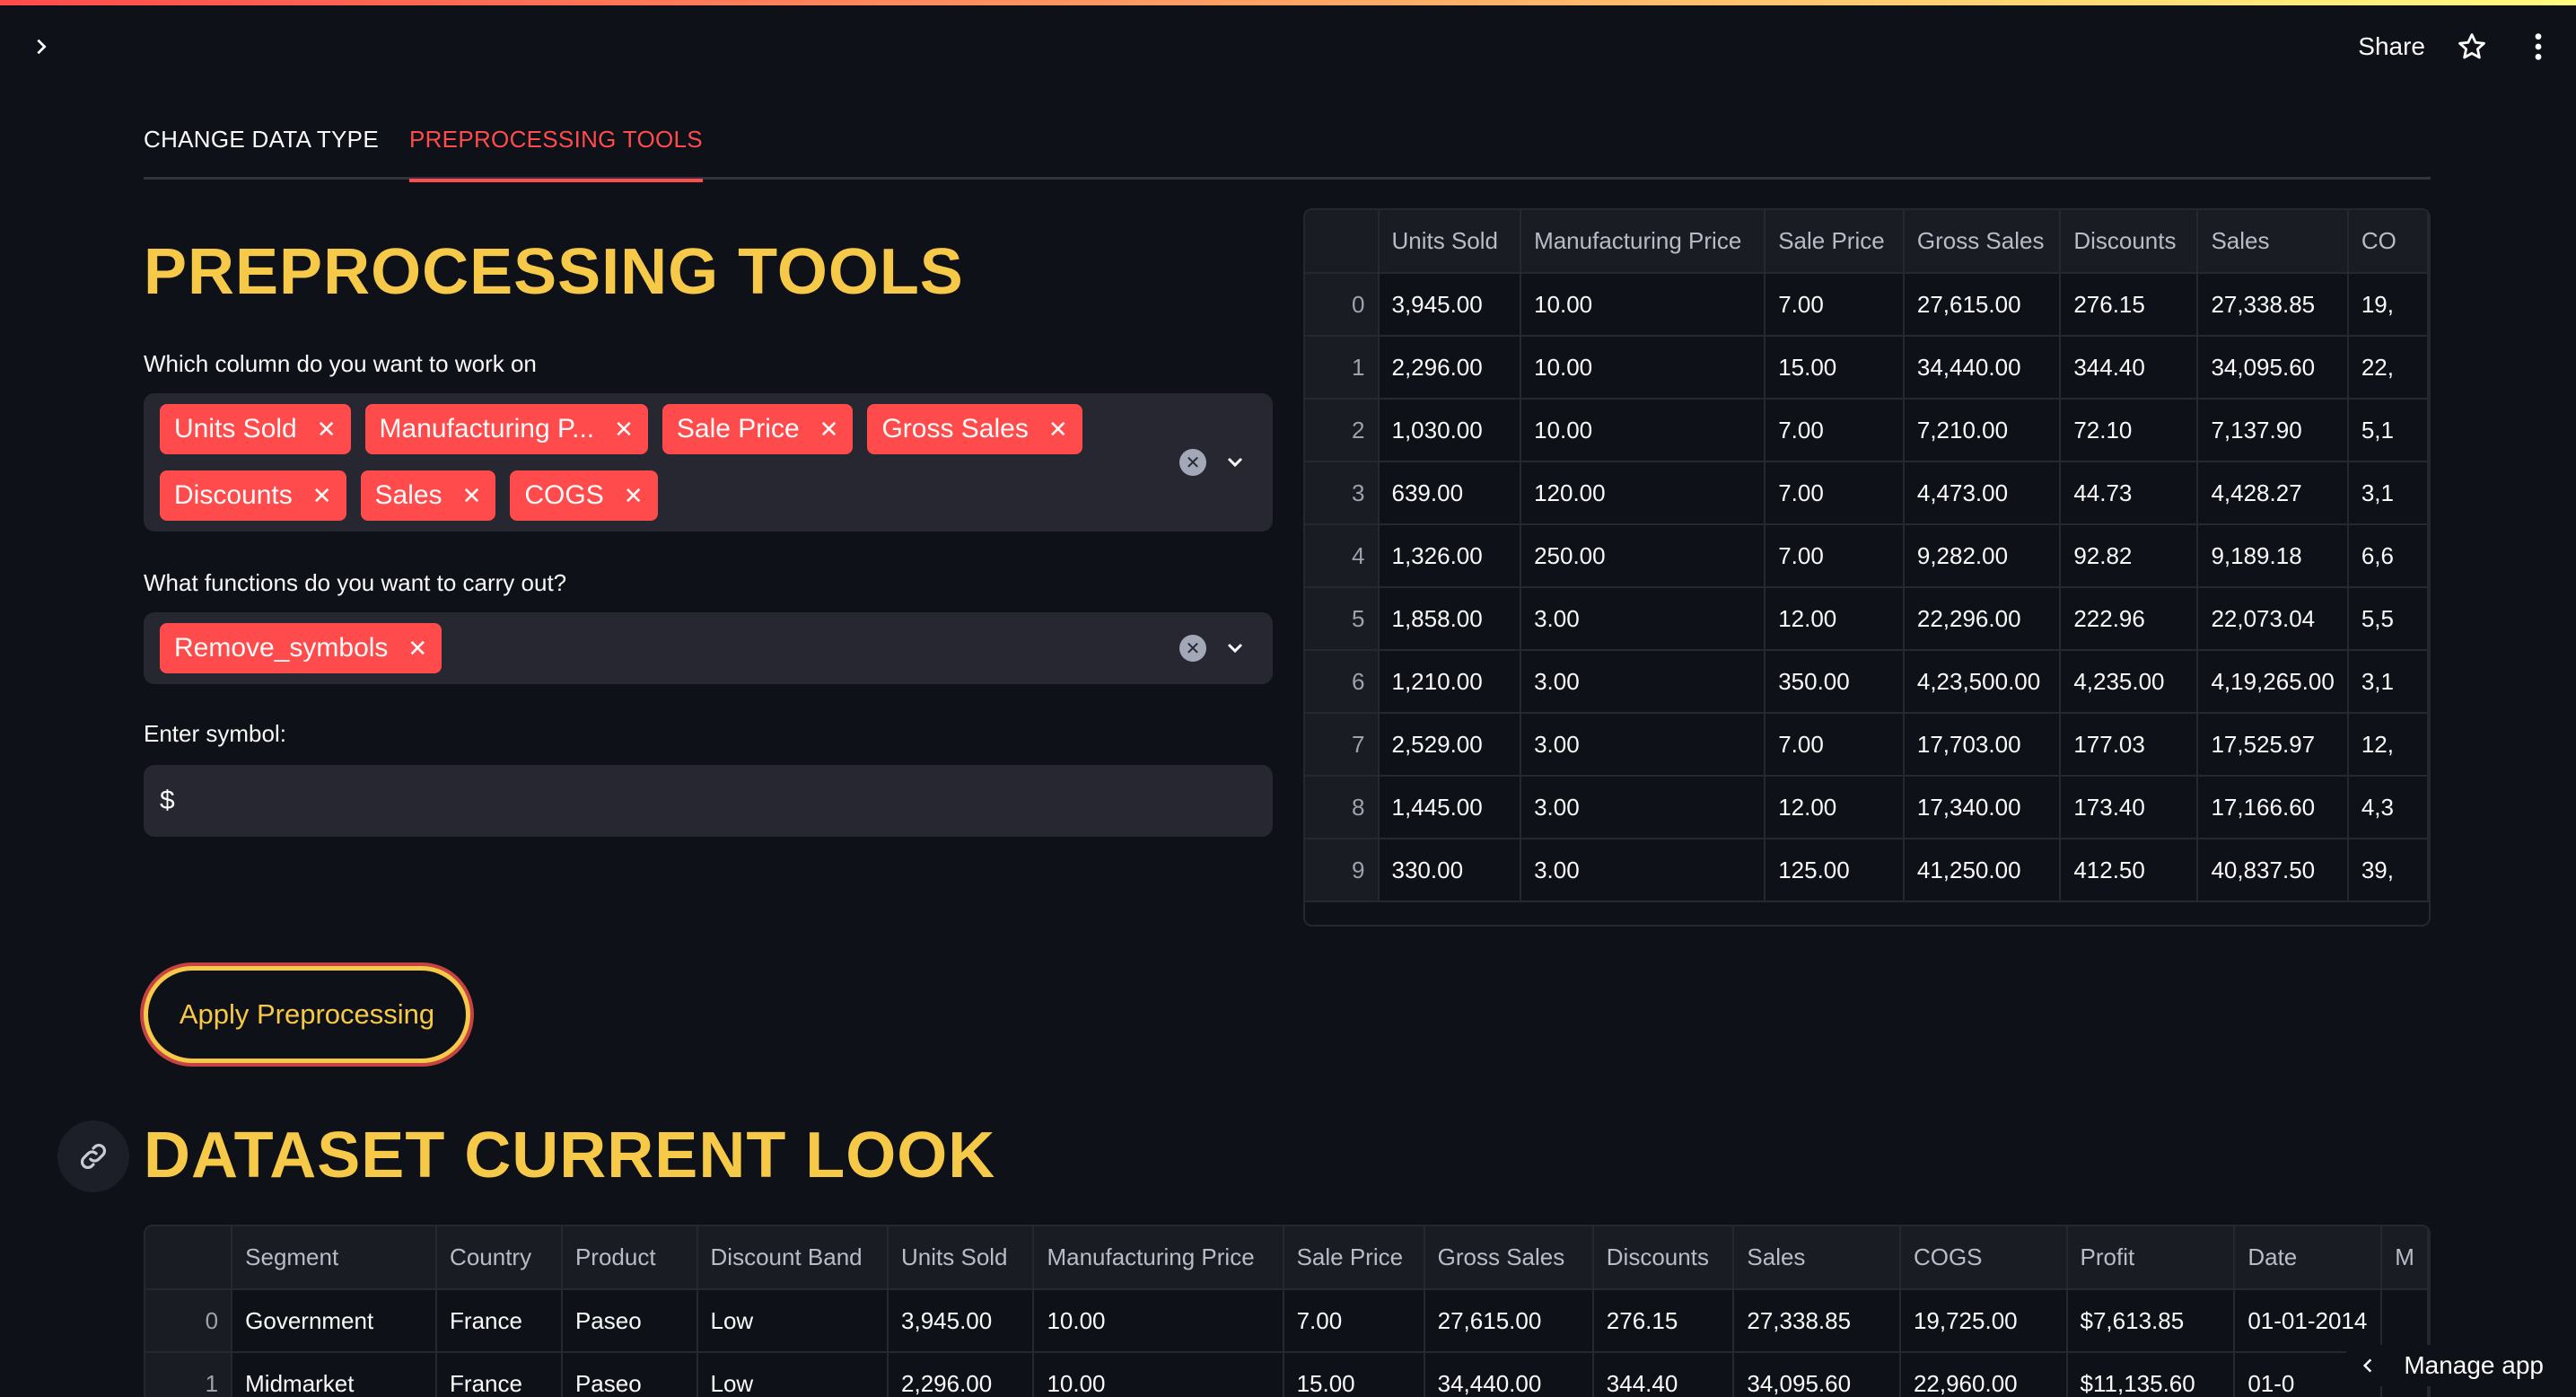  Describe the element at coordinates (629, 1258) in the screenshot. I see `column-header: Product` at that location.